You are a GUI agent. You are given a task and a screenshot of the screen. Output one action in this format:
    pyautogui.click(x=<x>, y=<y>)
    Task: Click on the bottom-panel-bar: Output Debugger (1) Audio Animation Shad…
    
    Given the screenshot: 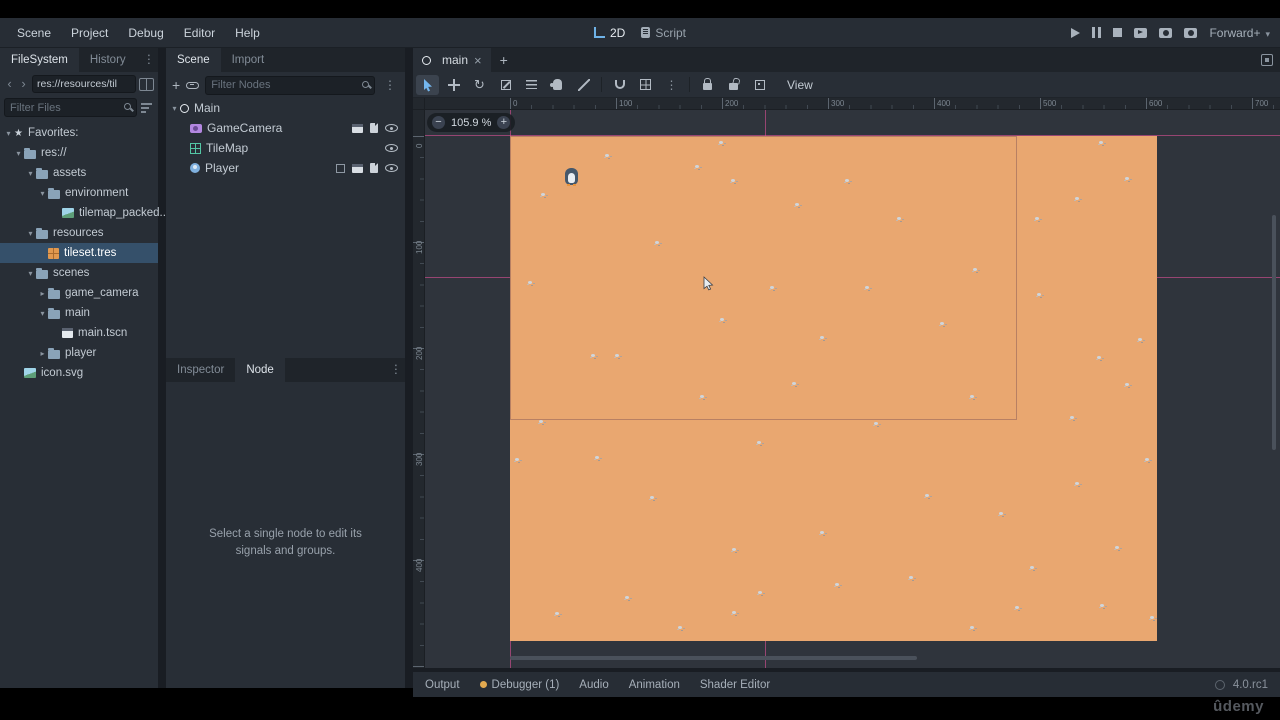 What is the action you would take?
    pyautogui.click(x=846, y=684)
    